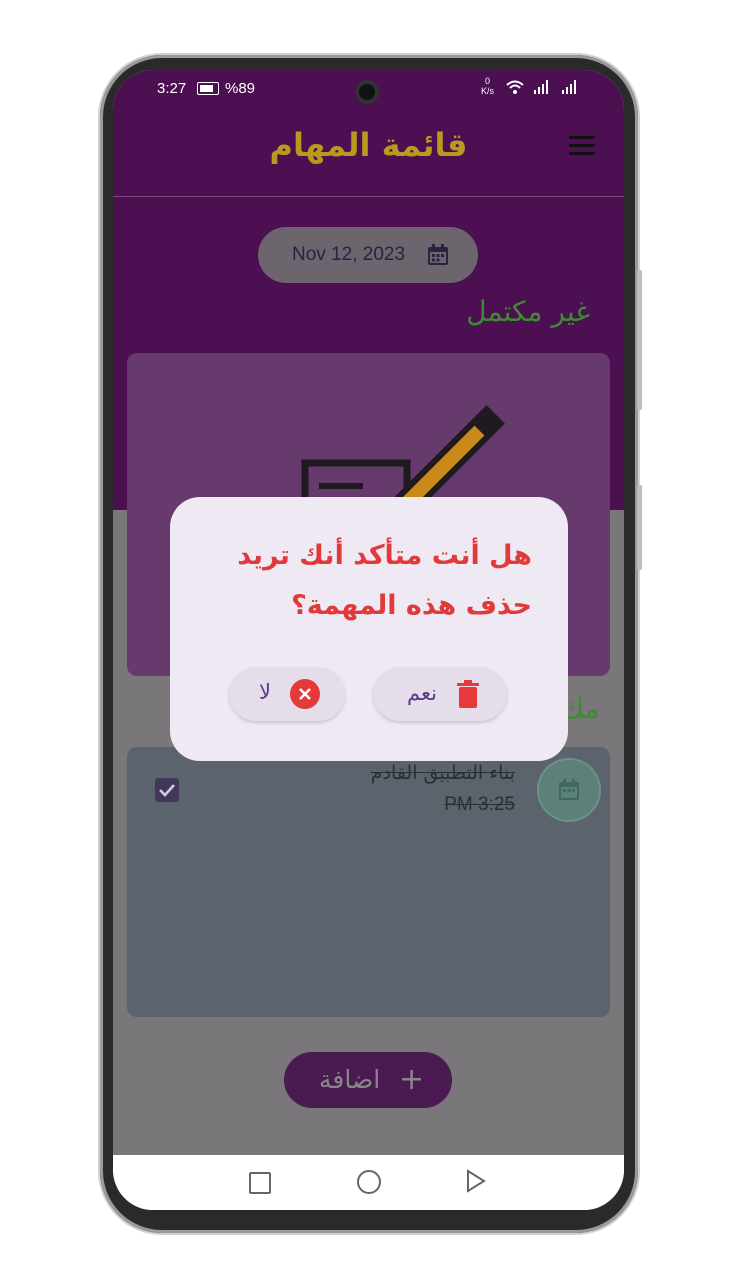  I want to click on task-card: بناء التطبيق القادم PM 3:25, so click(368, 882).